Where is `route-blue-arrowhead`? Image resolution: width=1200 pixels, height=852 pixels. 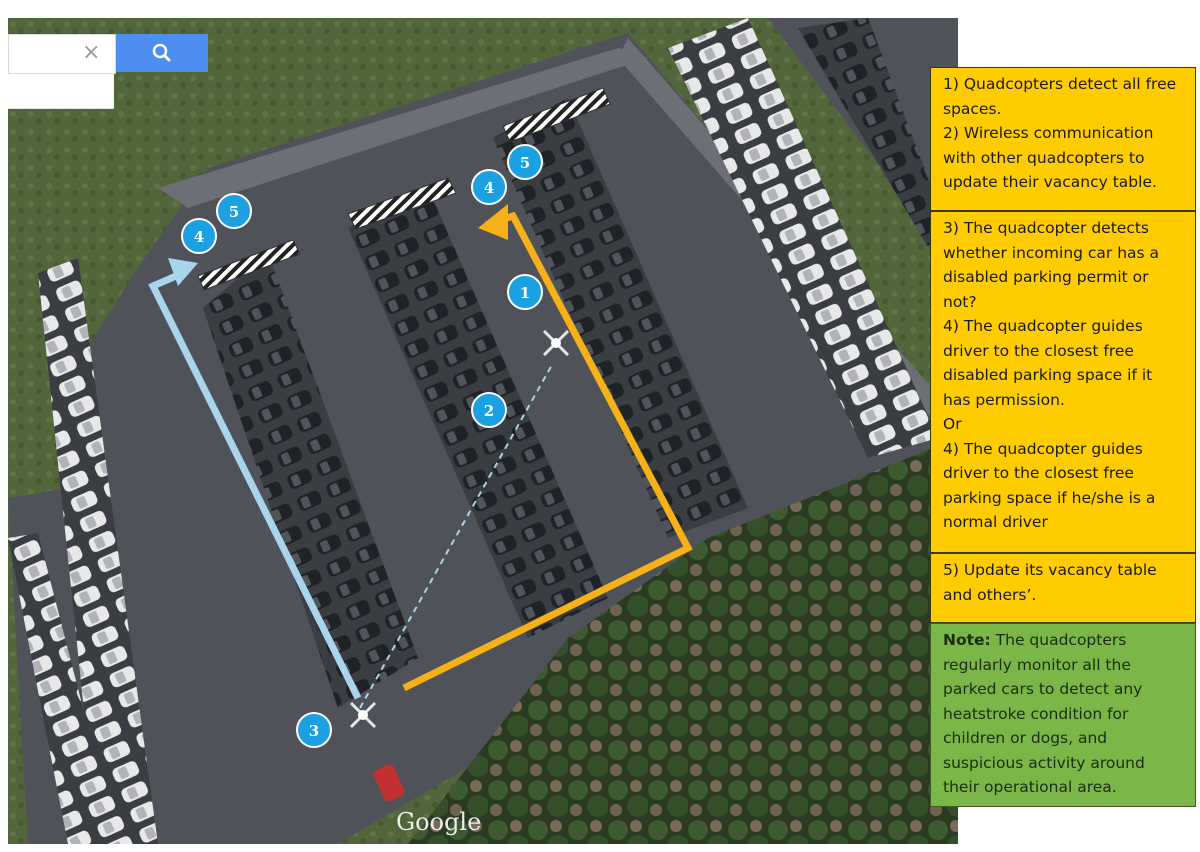 route-blue-arrowhead is located at coordinates (183, 272).